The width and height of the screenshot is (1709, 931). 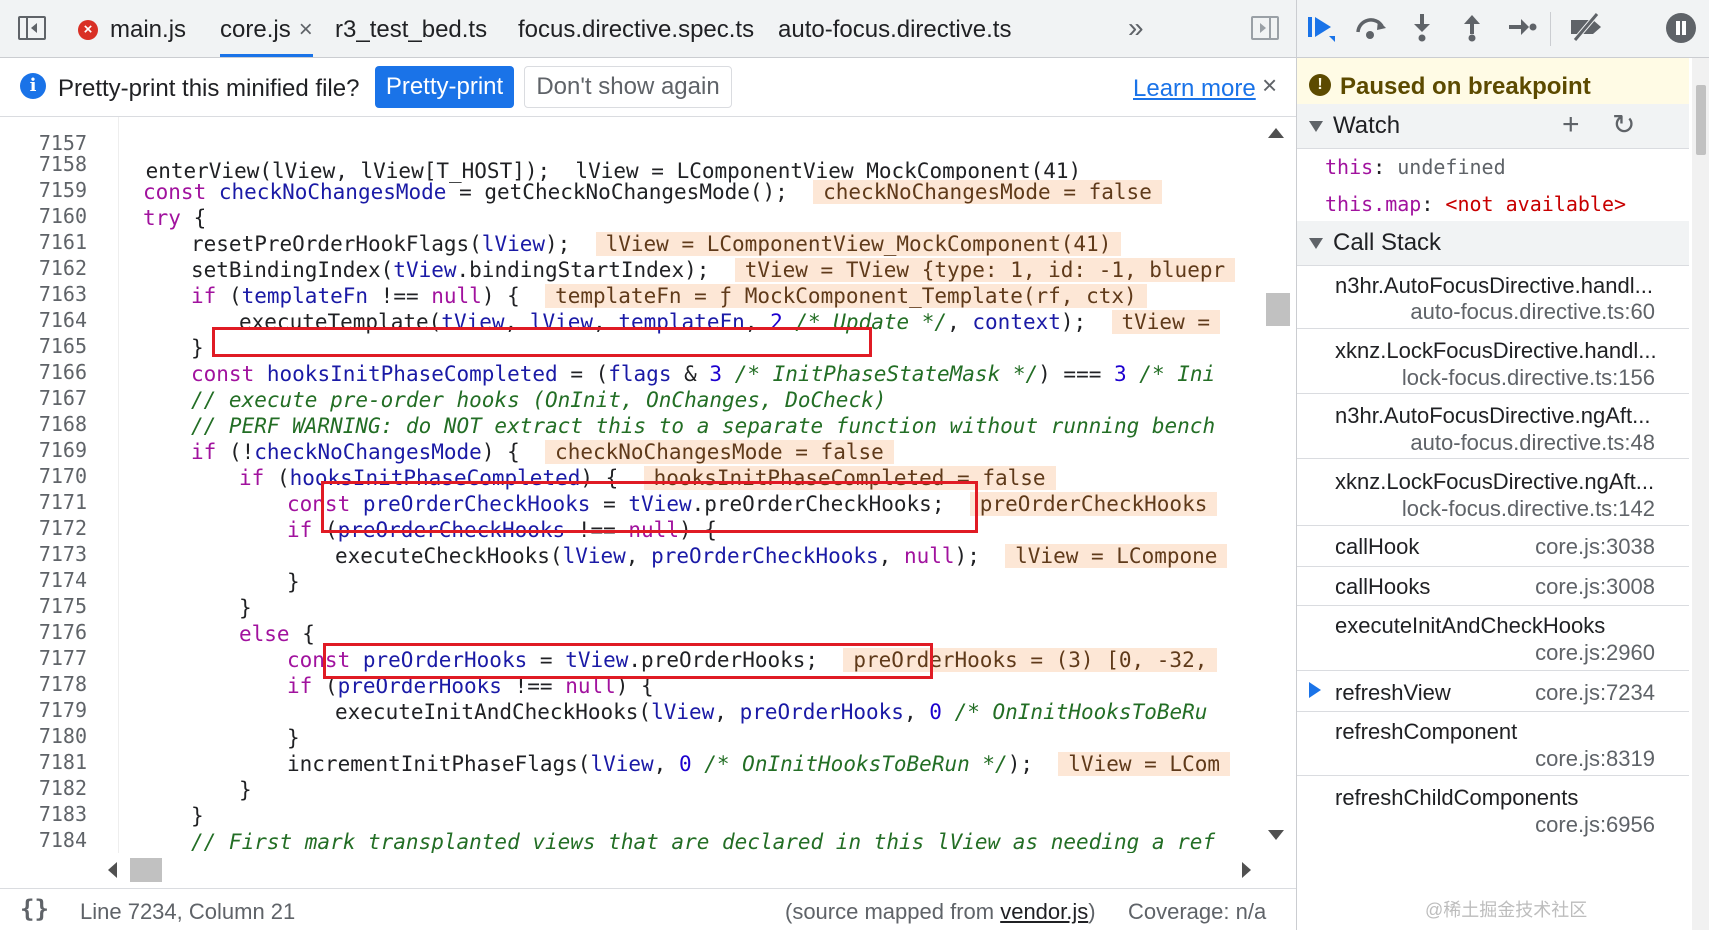 What do you see at coordinates (1475, 204) in the screenshot?
I see `watch-expression: this.map: <not available>` at bounding box center [1475, 204].